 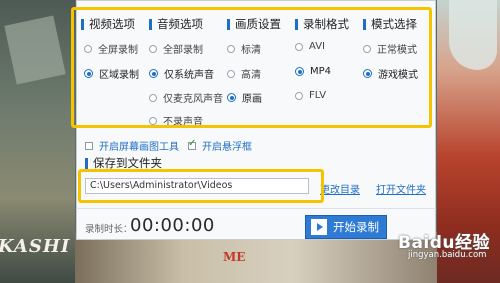 What do you see at coordinates (256, 208) in the screenshot?
I see `divider` at bounding box center [256, 208].